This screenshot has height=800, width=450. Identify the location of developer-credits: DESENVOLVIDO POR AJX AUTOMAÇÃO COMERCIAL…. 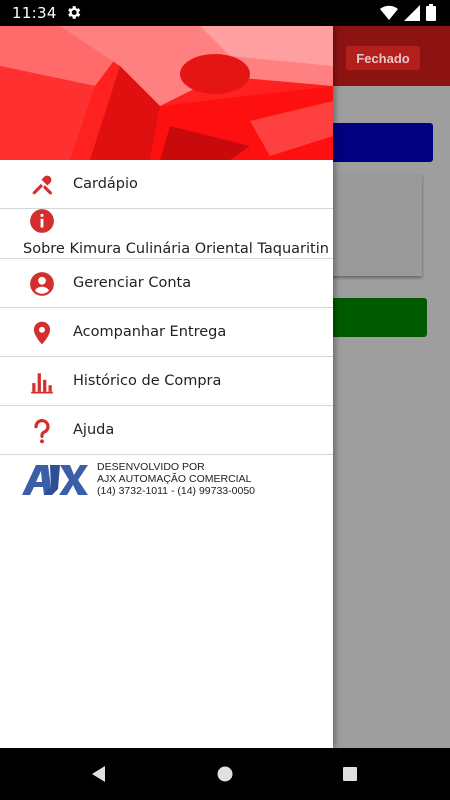
(166, 485).